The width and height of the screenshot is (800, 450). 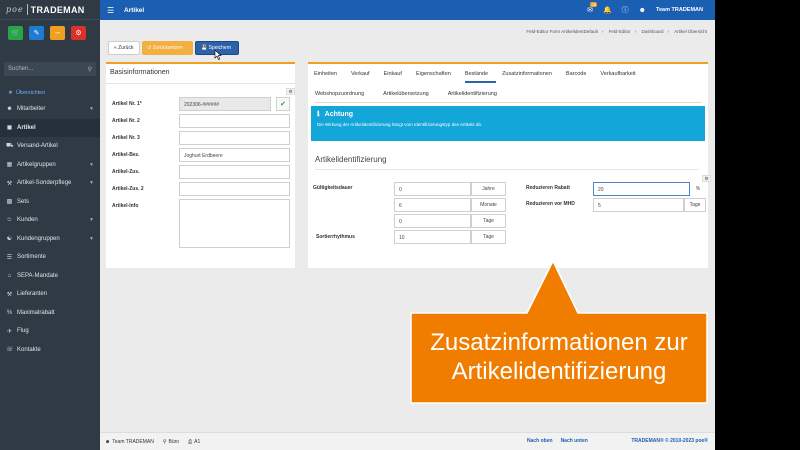 I want to click on ident-settings-button: ⚙, so click(x=706, y=178).